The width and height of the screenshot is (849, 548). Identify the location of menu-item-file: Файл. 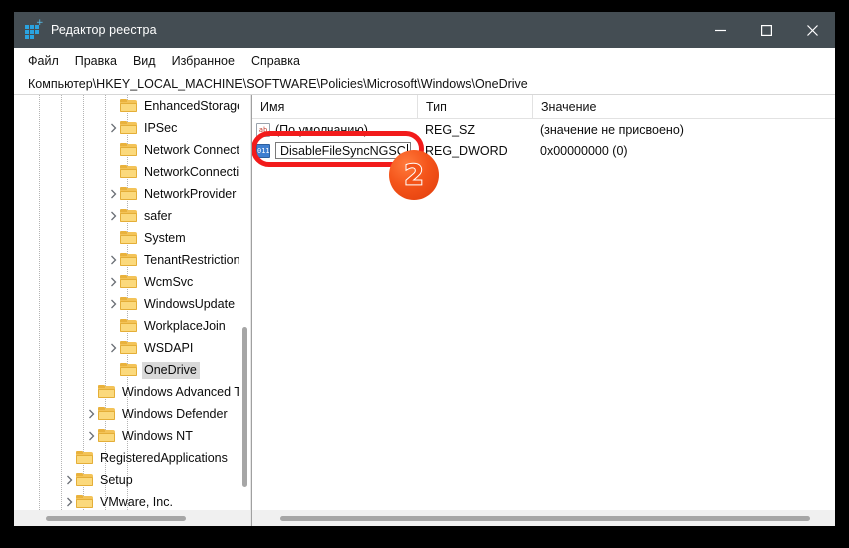
(43, 61).